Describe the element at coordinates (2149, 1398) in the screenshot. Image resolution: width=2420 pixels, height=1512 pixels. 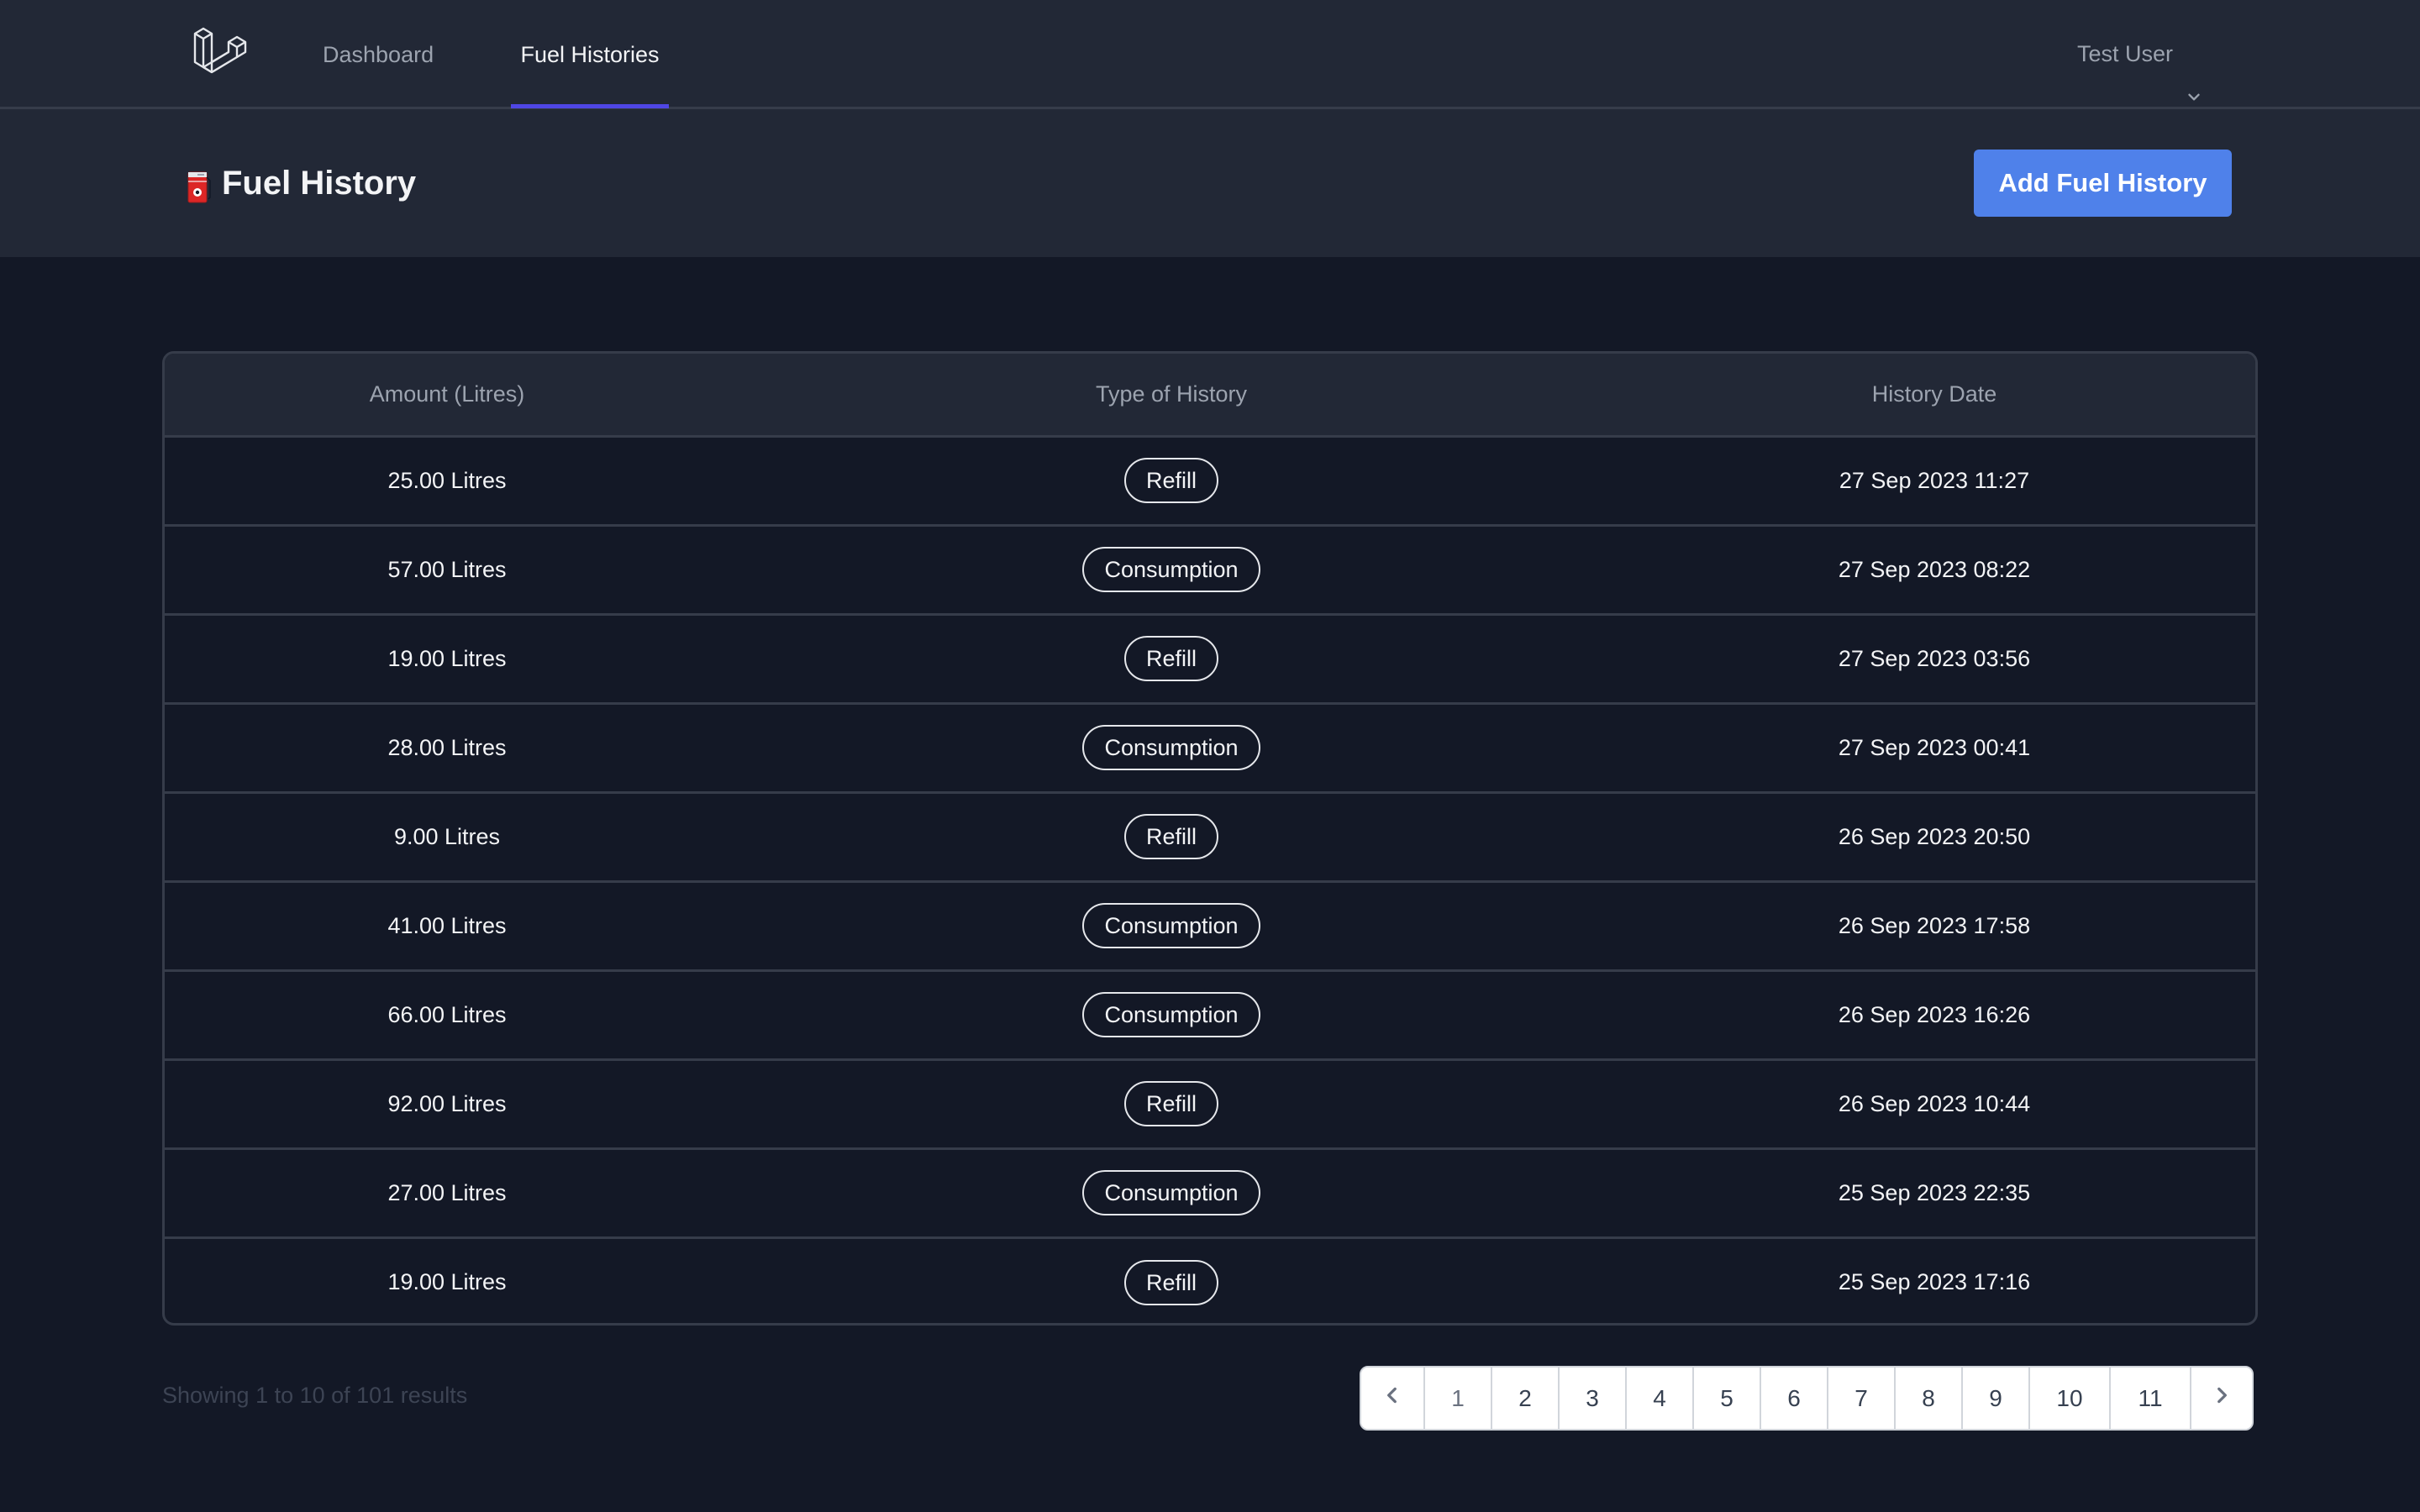
I see `page-link: 11` at that location.